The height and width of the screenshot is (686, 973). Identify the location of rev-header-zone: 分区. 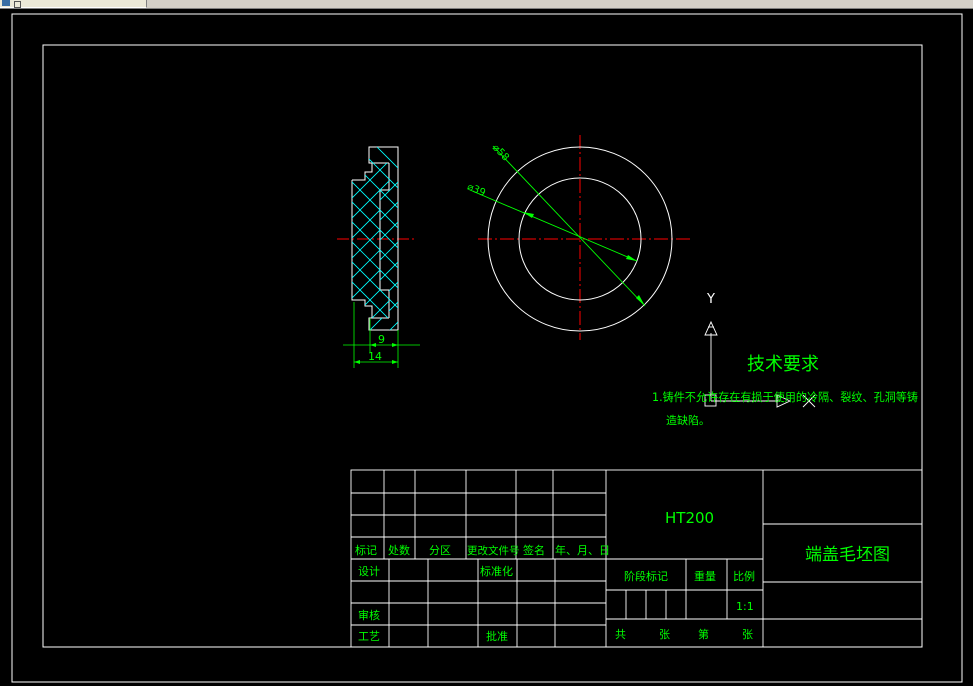
(440, 550).